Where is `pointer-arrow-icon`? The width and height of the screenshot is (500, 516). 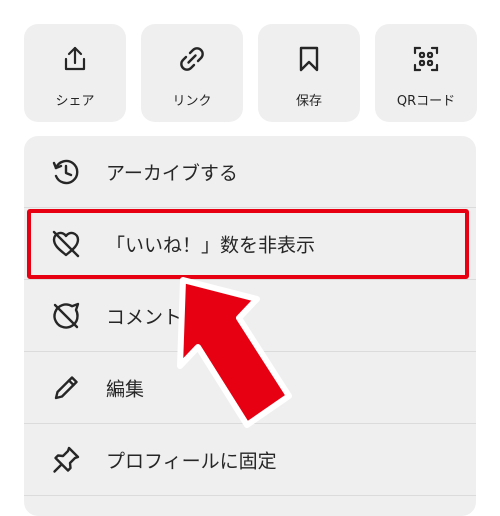 pointer-arrow-icon is located at coordinates (234, 352).